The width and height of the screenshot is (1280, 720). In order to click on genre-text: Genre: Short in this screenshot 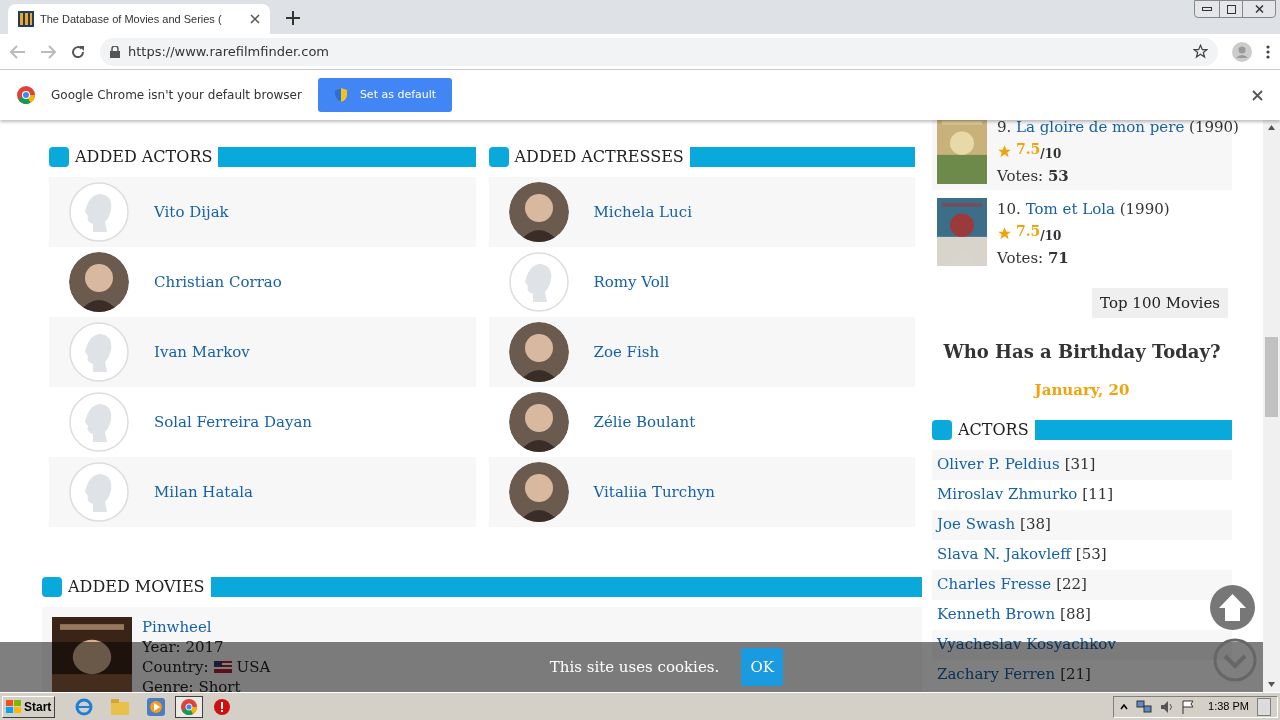, I will do `click(192, 684)`.